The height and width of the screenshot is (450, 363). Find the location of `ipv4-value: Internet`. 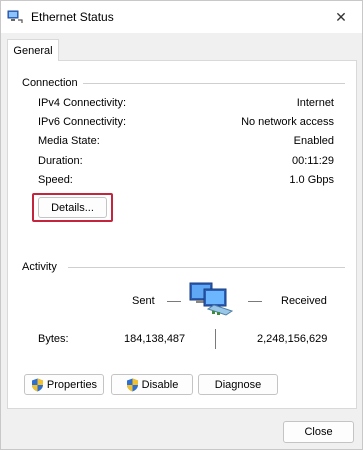

ipv4-value: Internet is located at coordinates (315, 103).